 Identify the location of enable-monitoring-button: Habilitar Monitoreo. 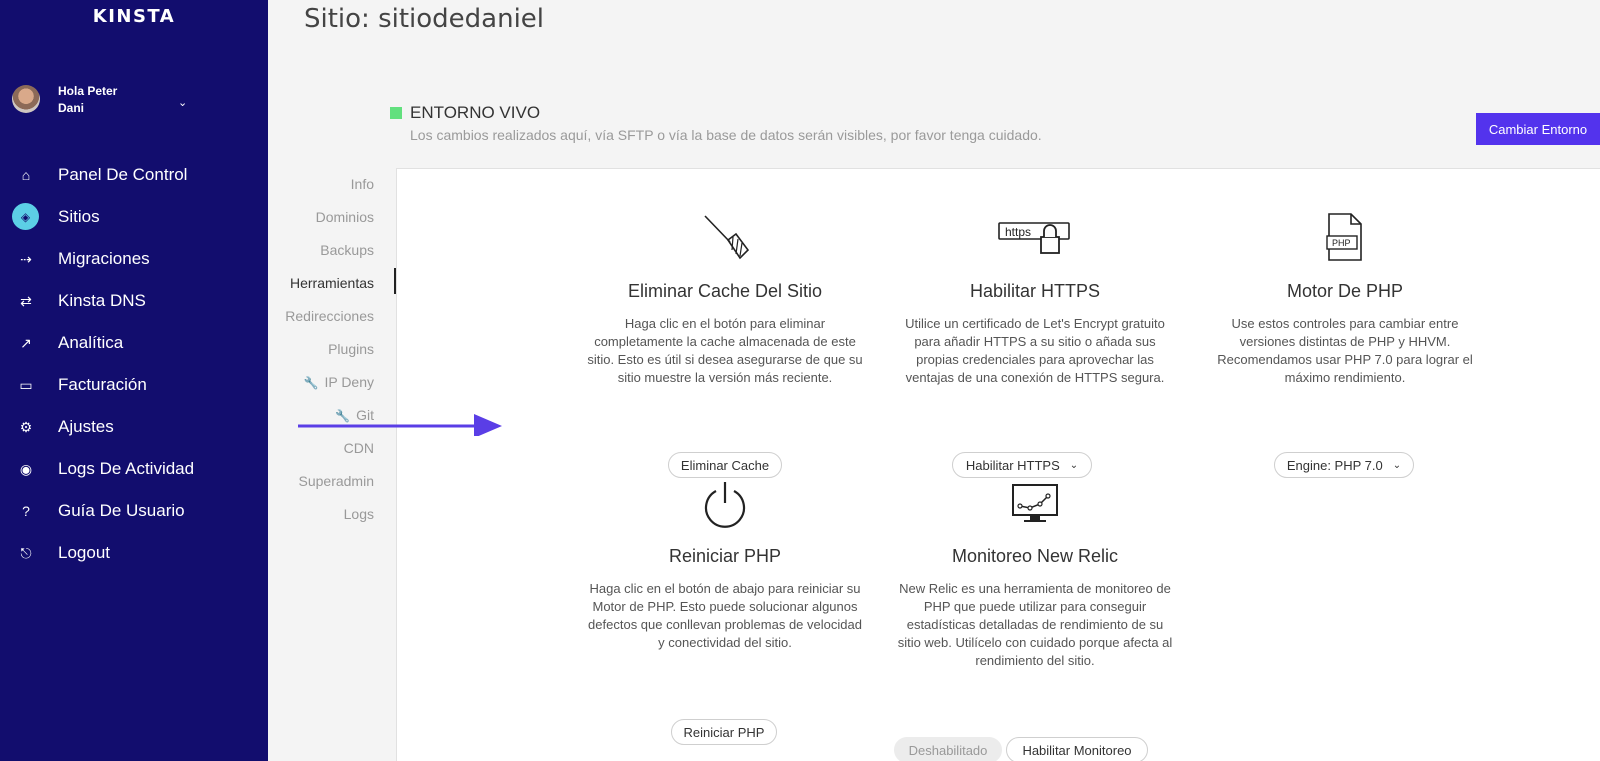
(1077, 749).